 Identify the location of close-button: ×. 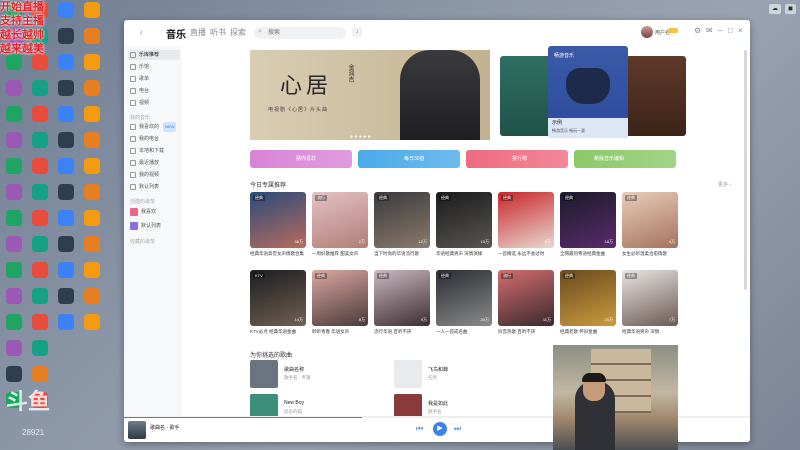
(740, 30).